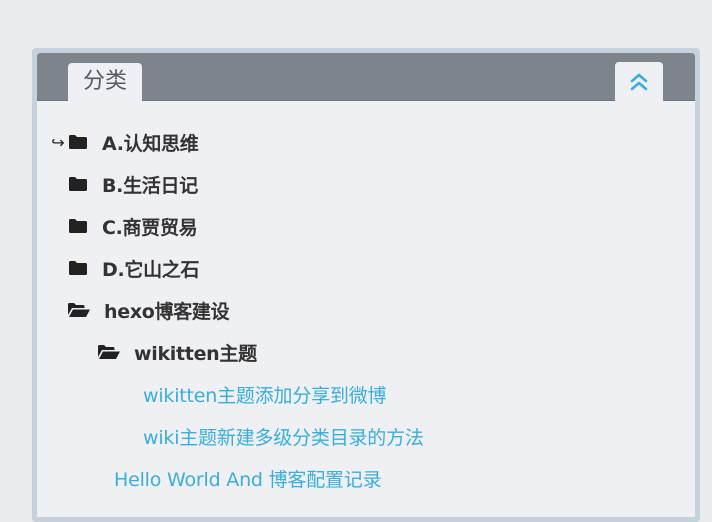 The width and height of the screenshot is (712, 522). I want to click on post-link-hello-world: Hello World And 博客配置记录, so click(248, 478).